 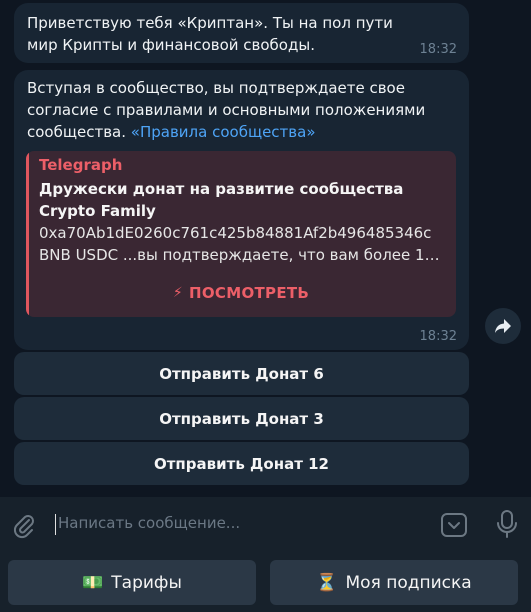 I want to click on keyboard-button-tariffs: 💵 Тарифы, so click(x=132, y=582).